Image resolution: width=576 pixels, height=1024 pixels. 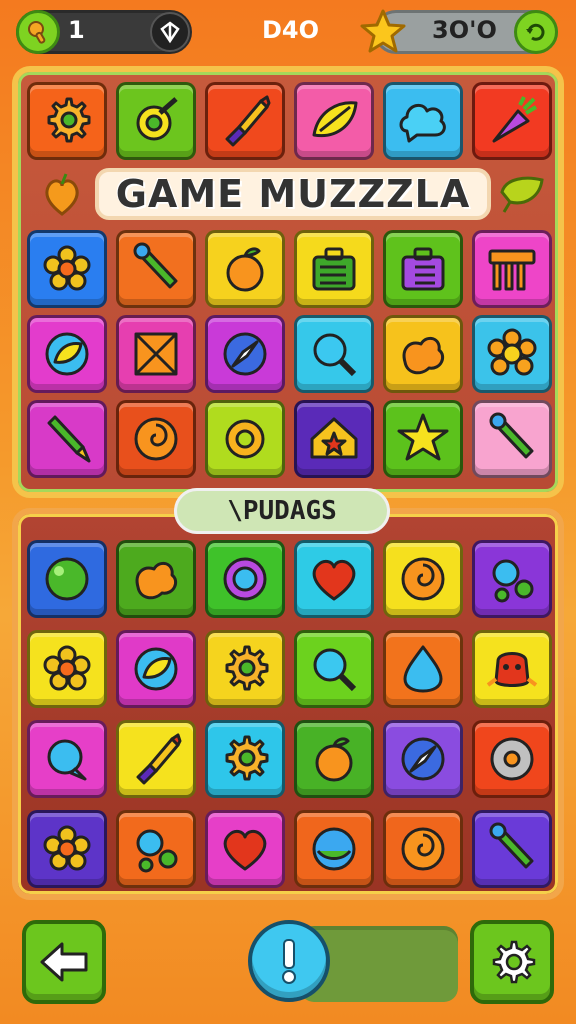 I want to click on bubble-icon, so click(x=67, y=760).